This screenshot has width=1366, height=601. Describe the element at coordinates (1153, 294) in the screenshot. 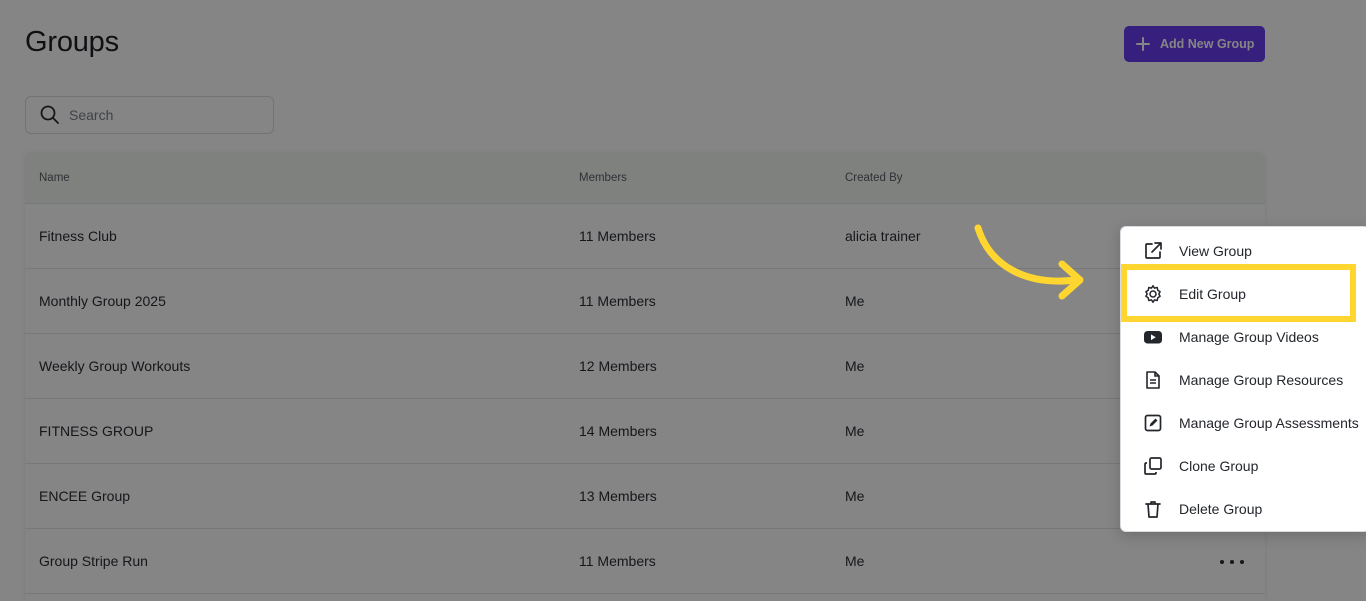

I see `gear-icon` at that location.